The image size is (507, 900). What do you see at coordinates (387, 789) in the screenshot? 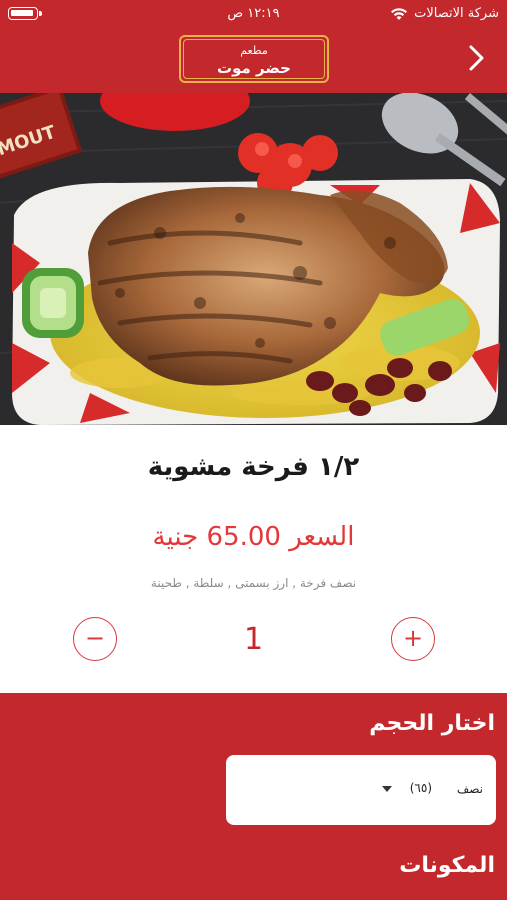
I see `dropdown-arrow-icon` at bounding box center [387, 789].